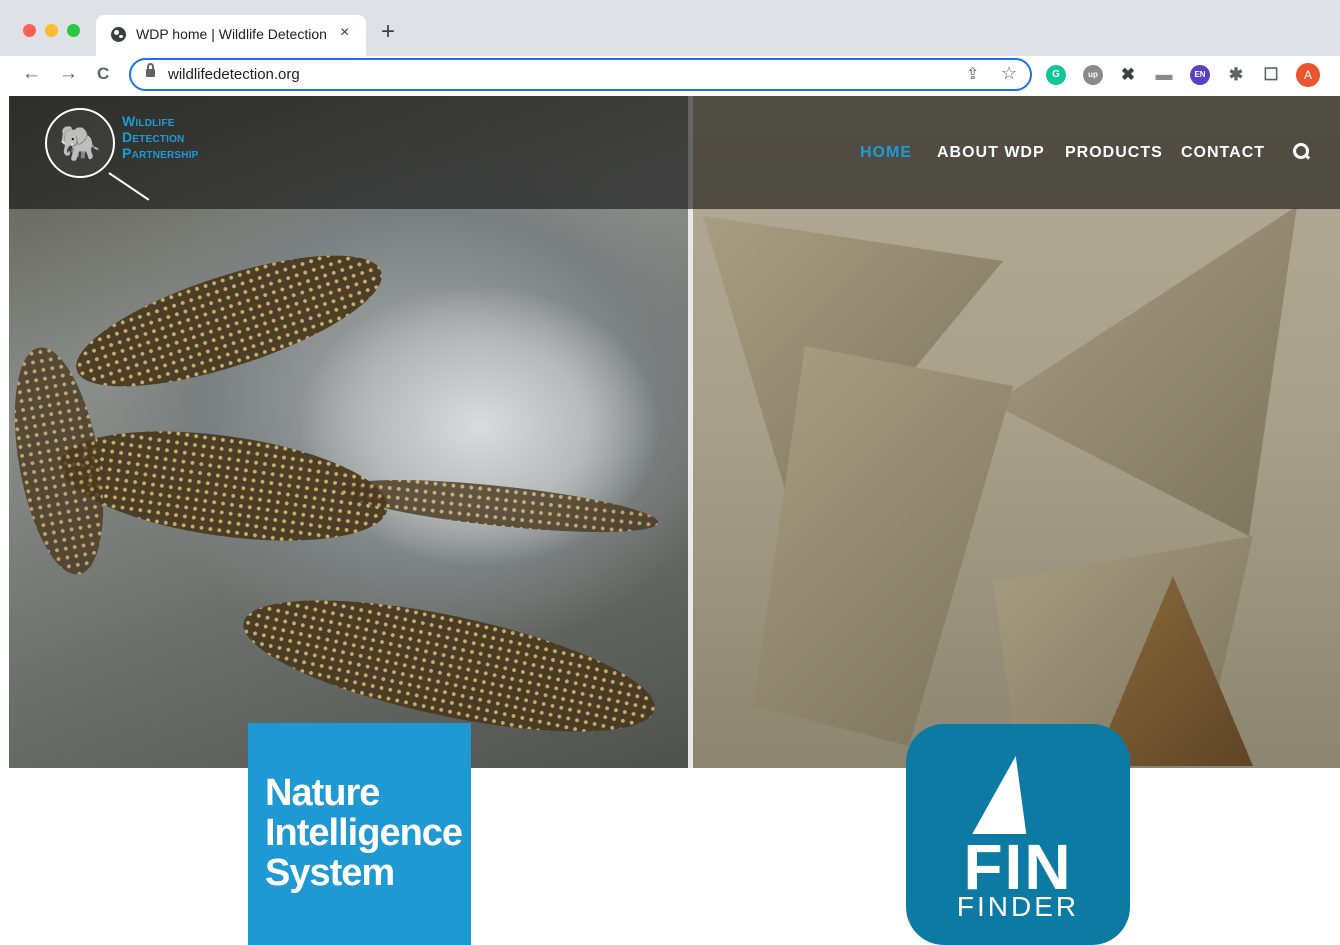 Image resolution: width=1340 pixels, height=945 pixels. I want to click on url-text: wildlifedetection.org, so click(234, 74).